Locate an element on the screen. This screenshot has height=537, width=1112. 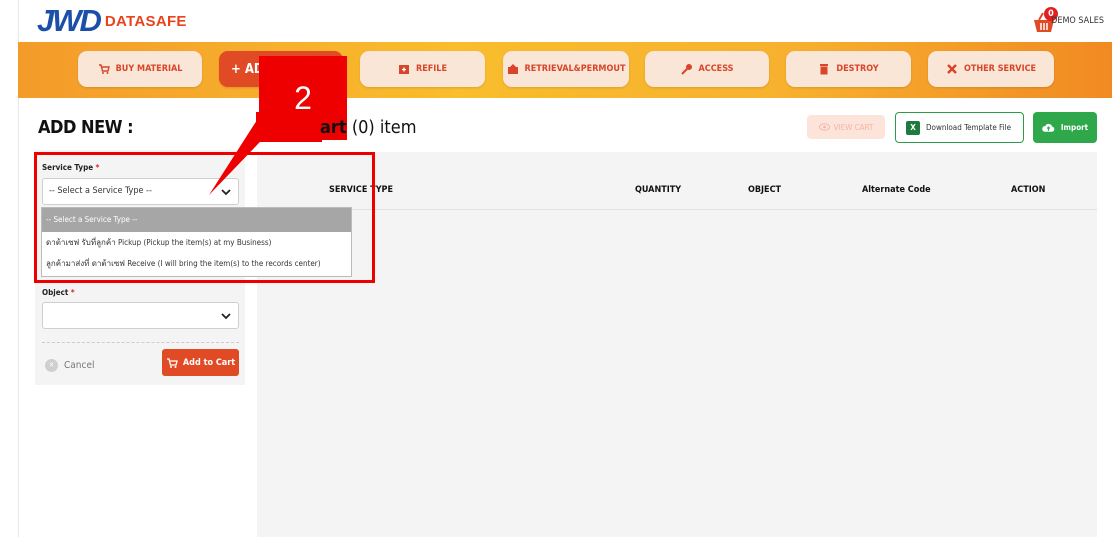
eye-icon is located at coordinates (824, 127).